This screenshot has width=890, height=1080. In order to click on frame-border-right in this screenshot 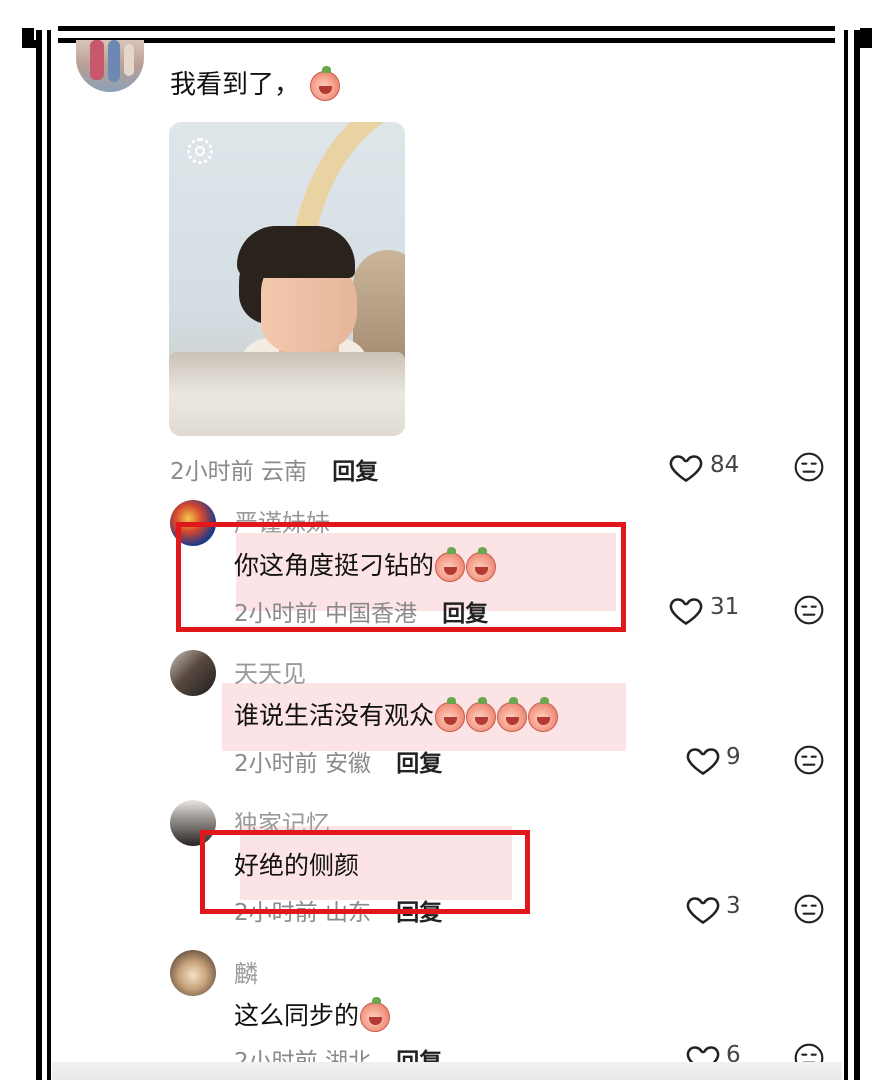, I will do `click(857, 555)`.